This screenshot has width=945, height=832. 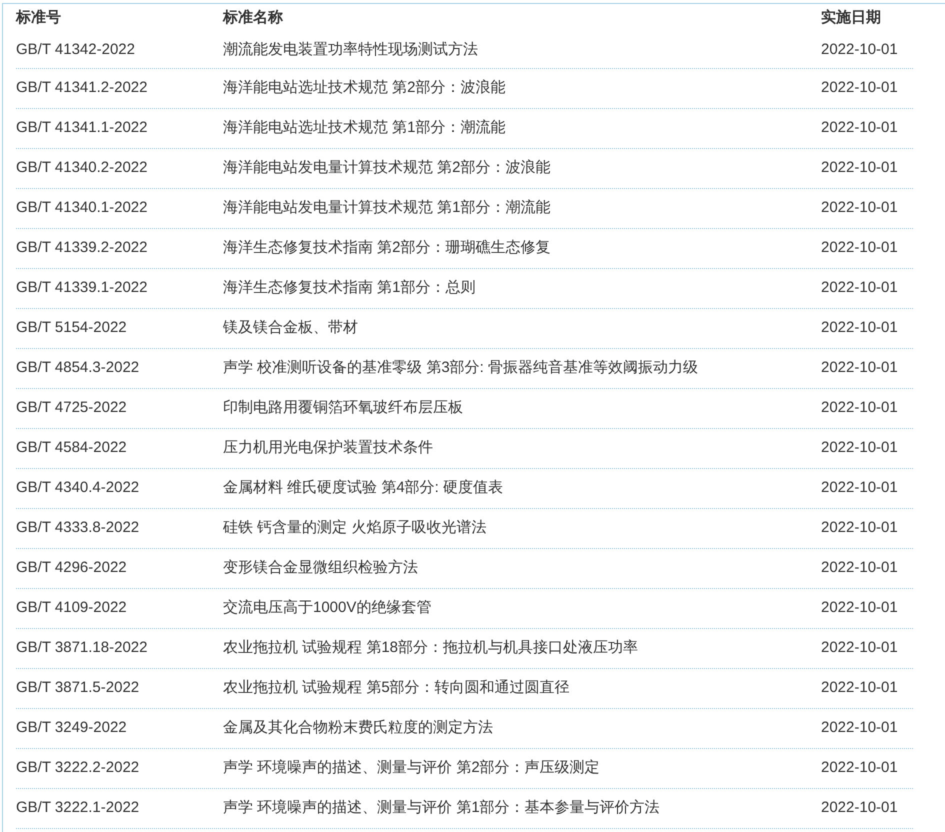 I want to click on table-cell-text: GB/T 4333.8-2022, so click(x=78, y=528).